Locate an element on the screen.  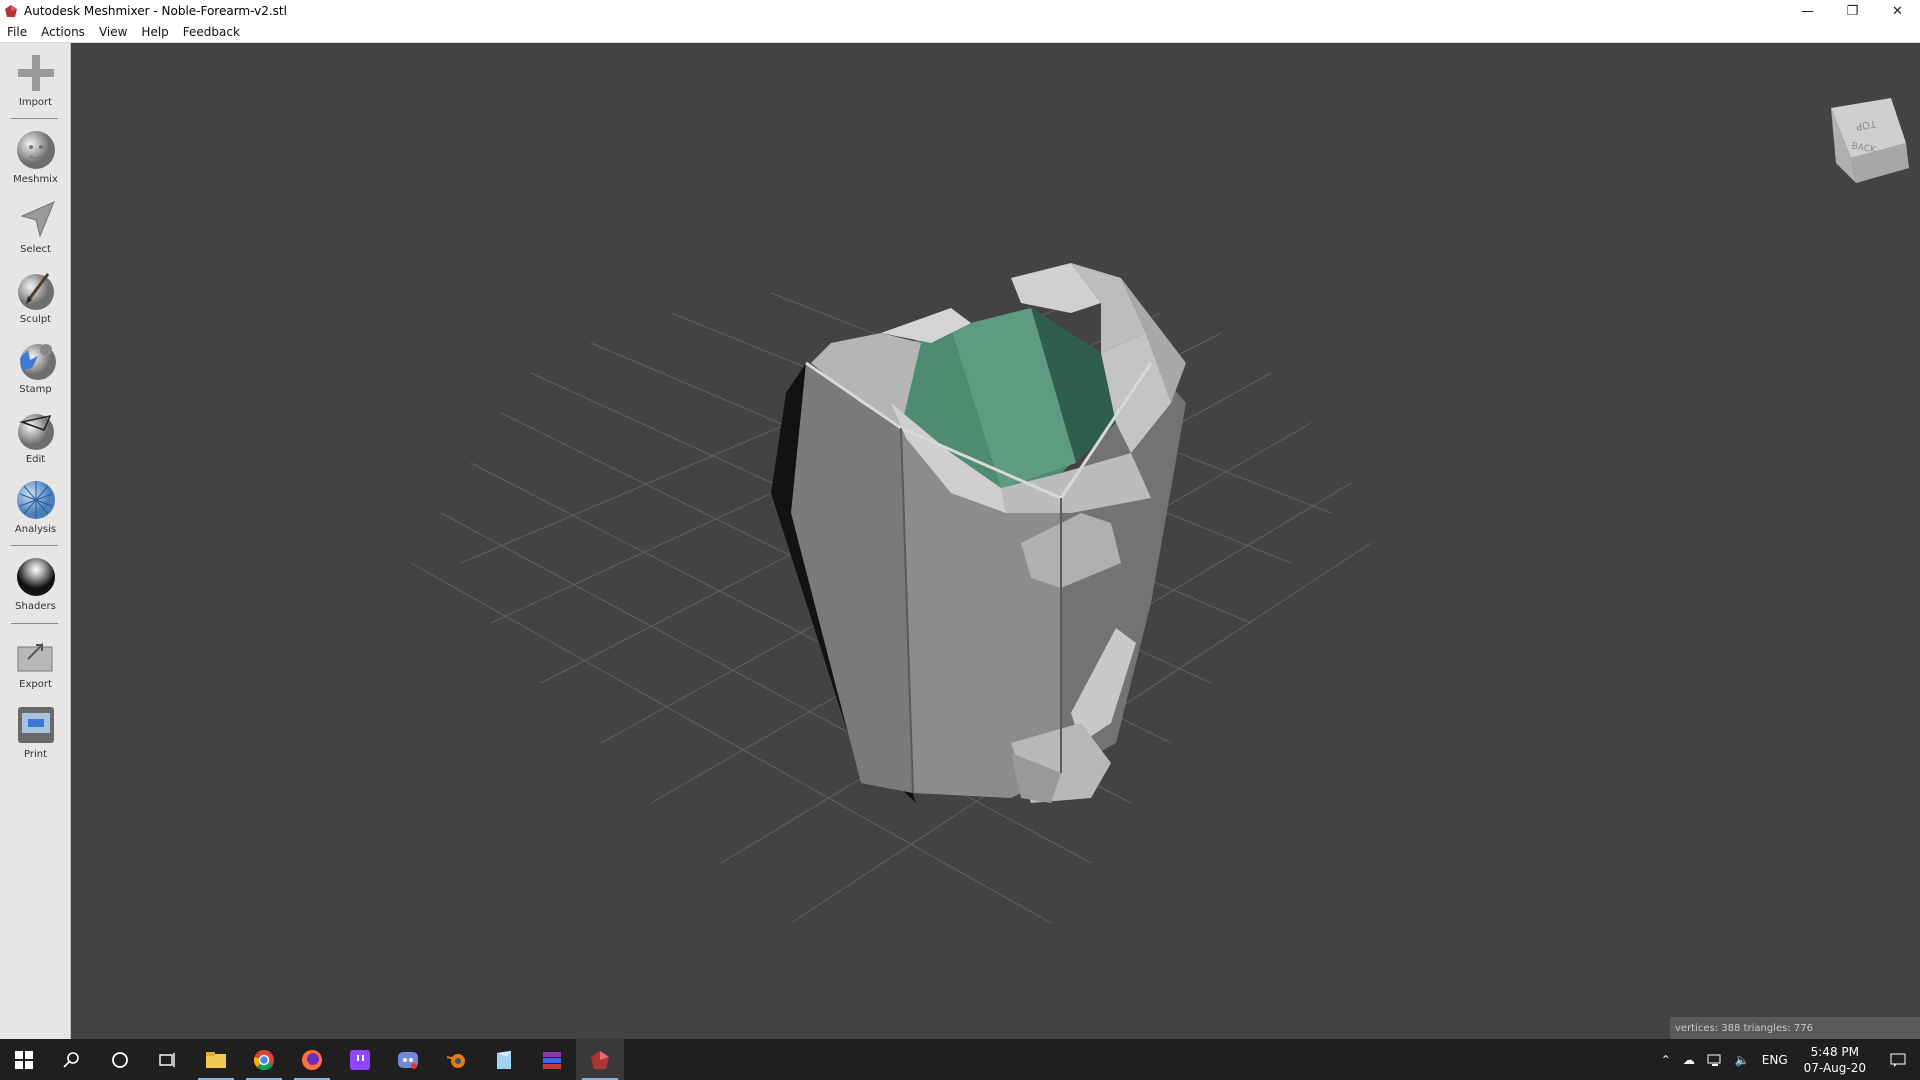
shaders-ball-icon is located at coordinates (35, 577).